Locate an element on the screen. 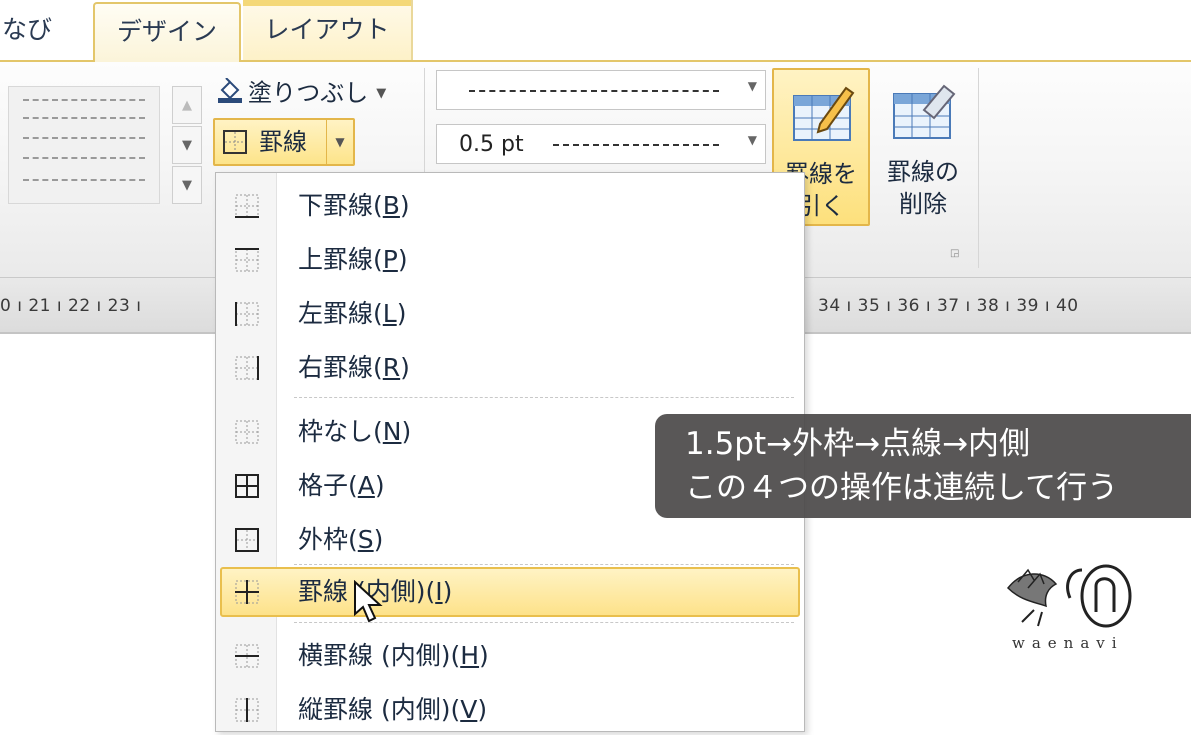 This screenshot has width=1191, height=735. ribbon-tab-bar: なび レイアウト デザイン is located at coordinates (595, 31).